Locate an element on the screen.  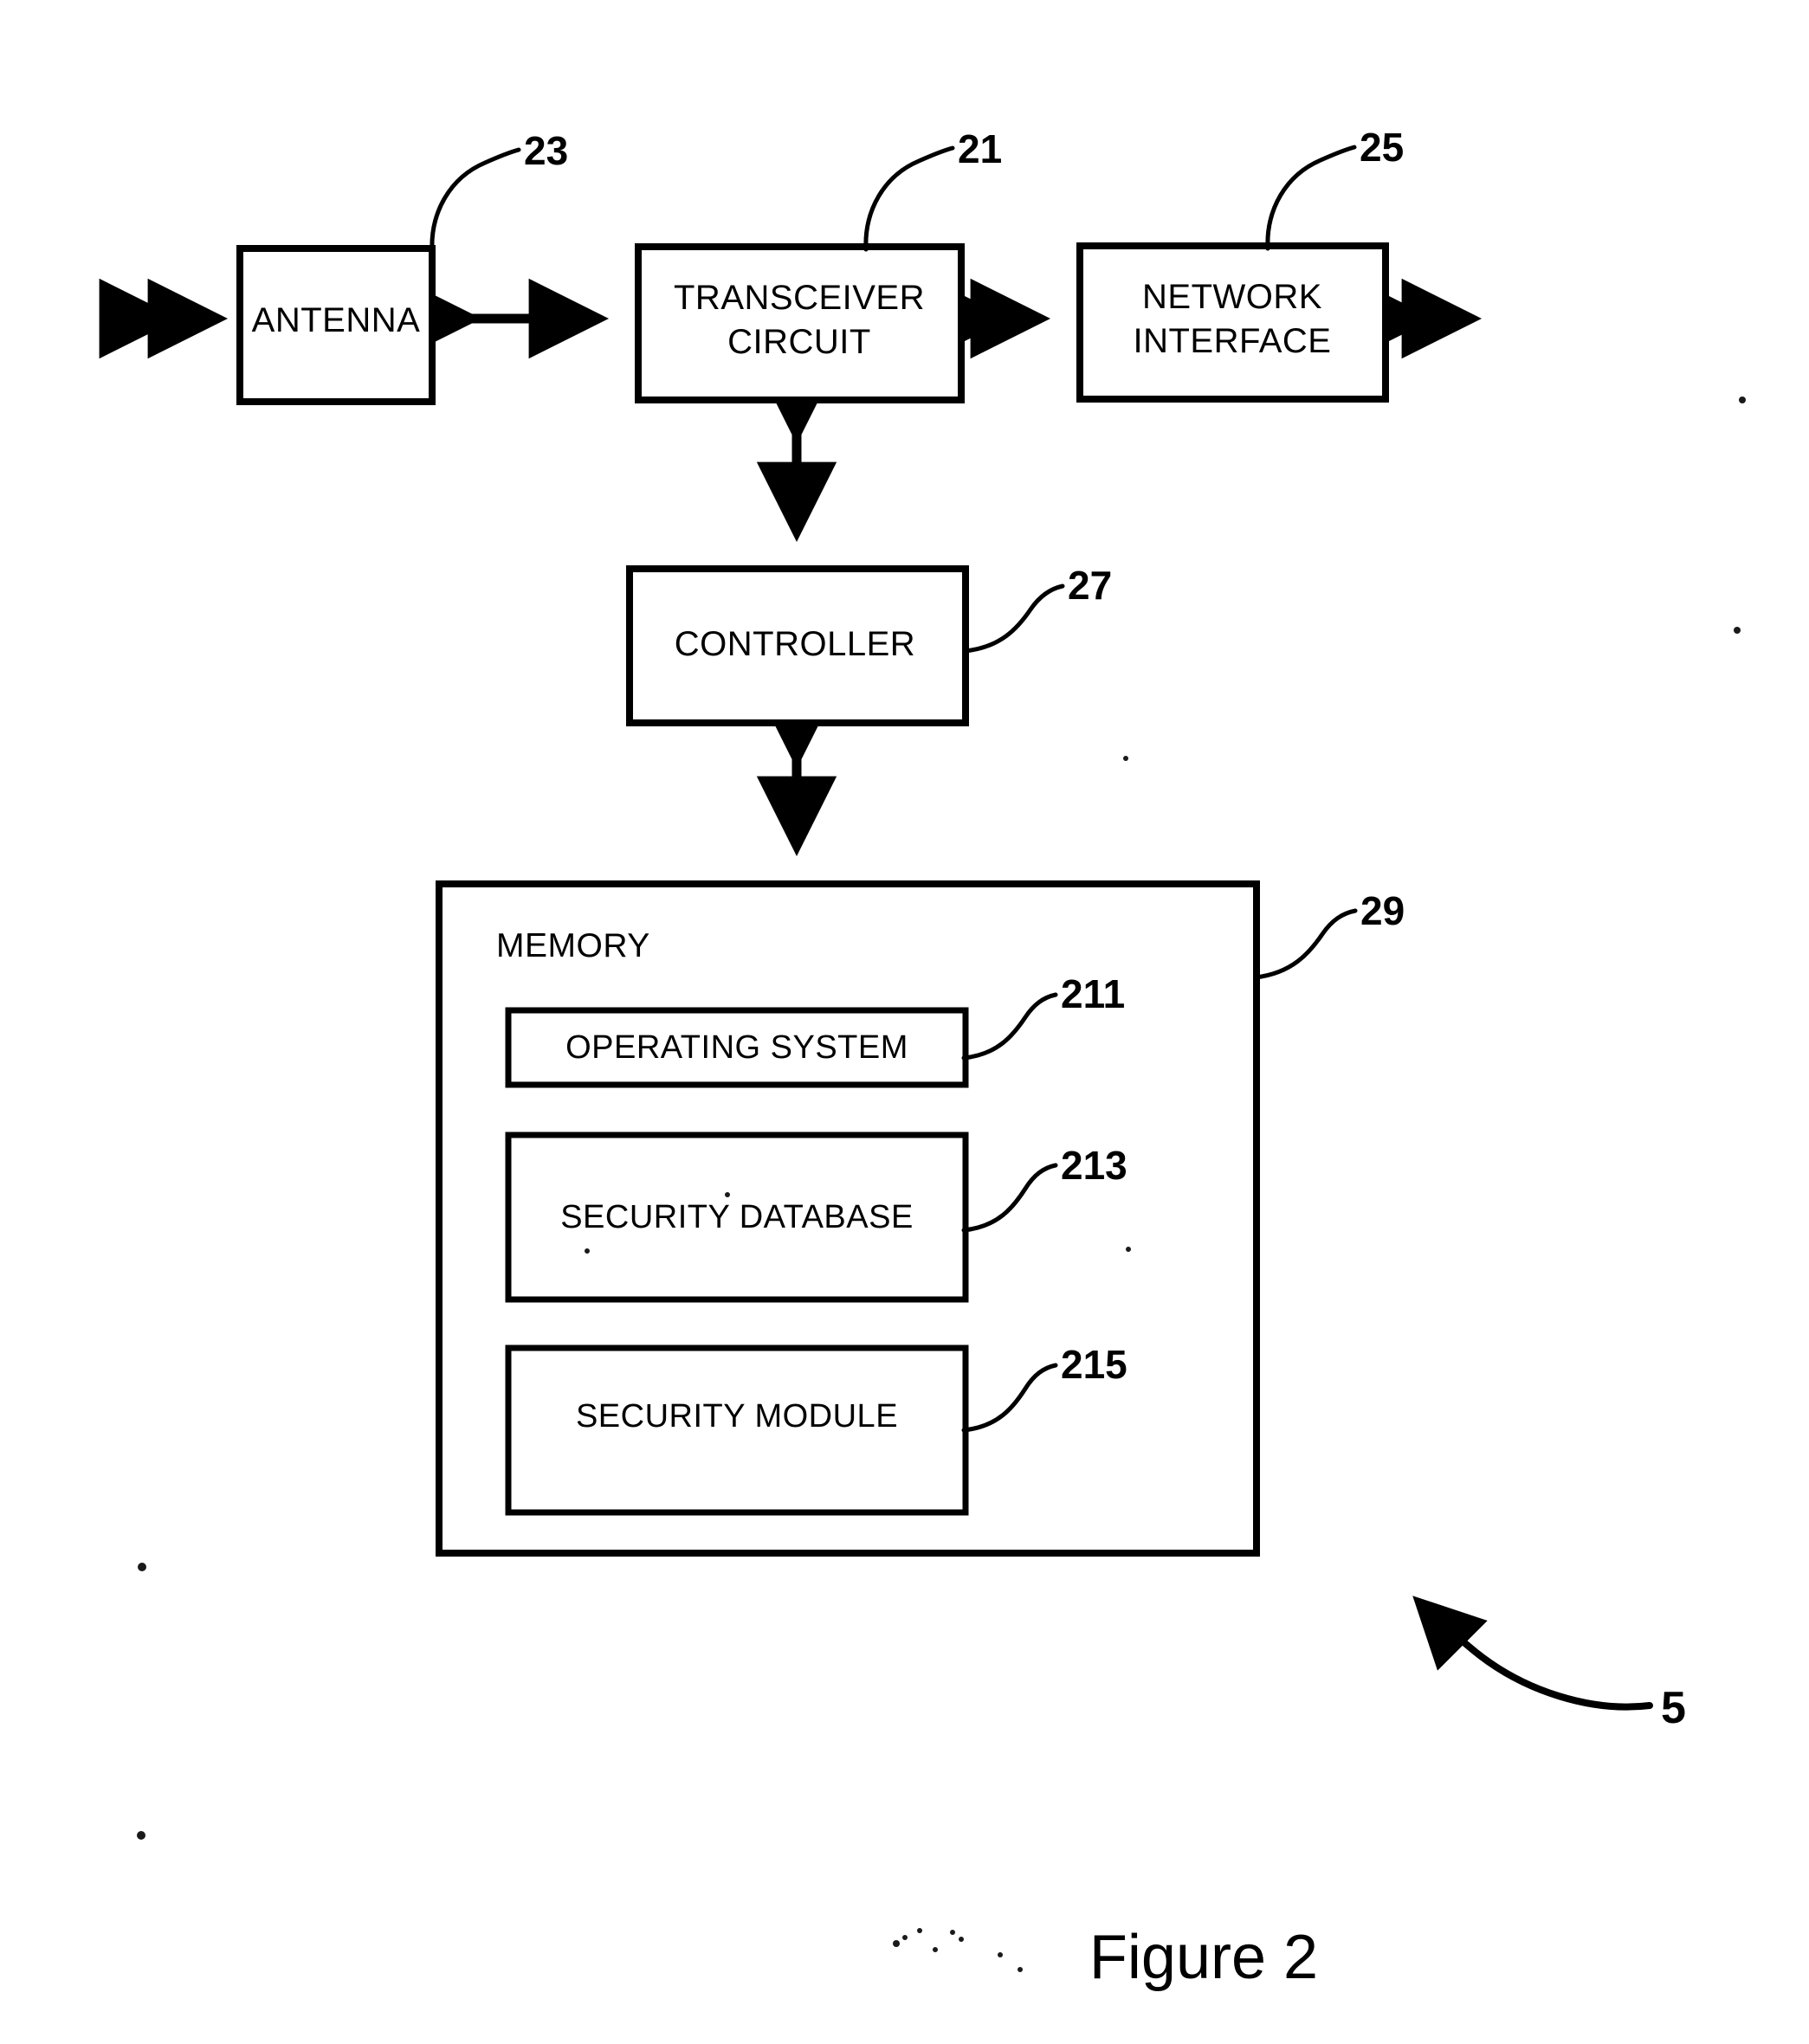
ref-number-23: 23 is located at coordinates (546, 151).